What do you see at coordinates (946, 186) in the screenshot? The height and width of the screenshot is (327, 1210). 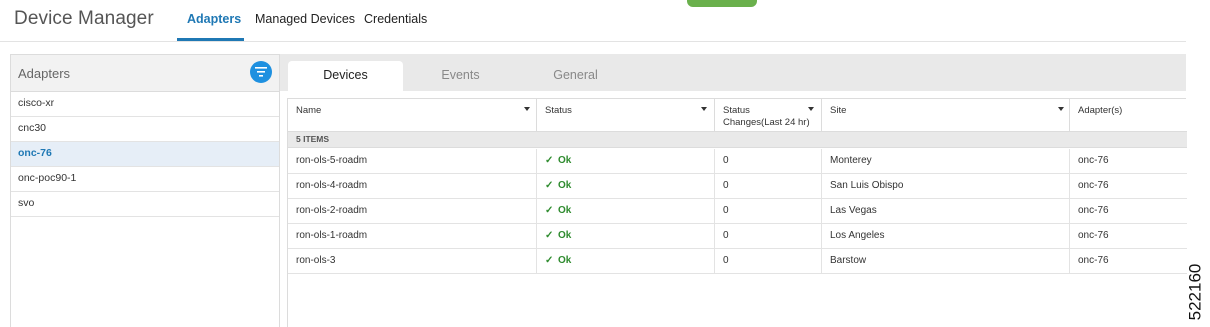 I see `cell-site: San Luis Obispo` at bounding box center [946, 186].